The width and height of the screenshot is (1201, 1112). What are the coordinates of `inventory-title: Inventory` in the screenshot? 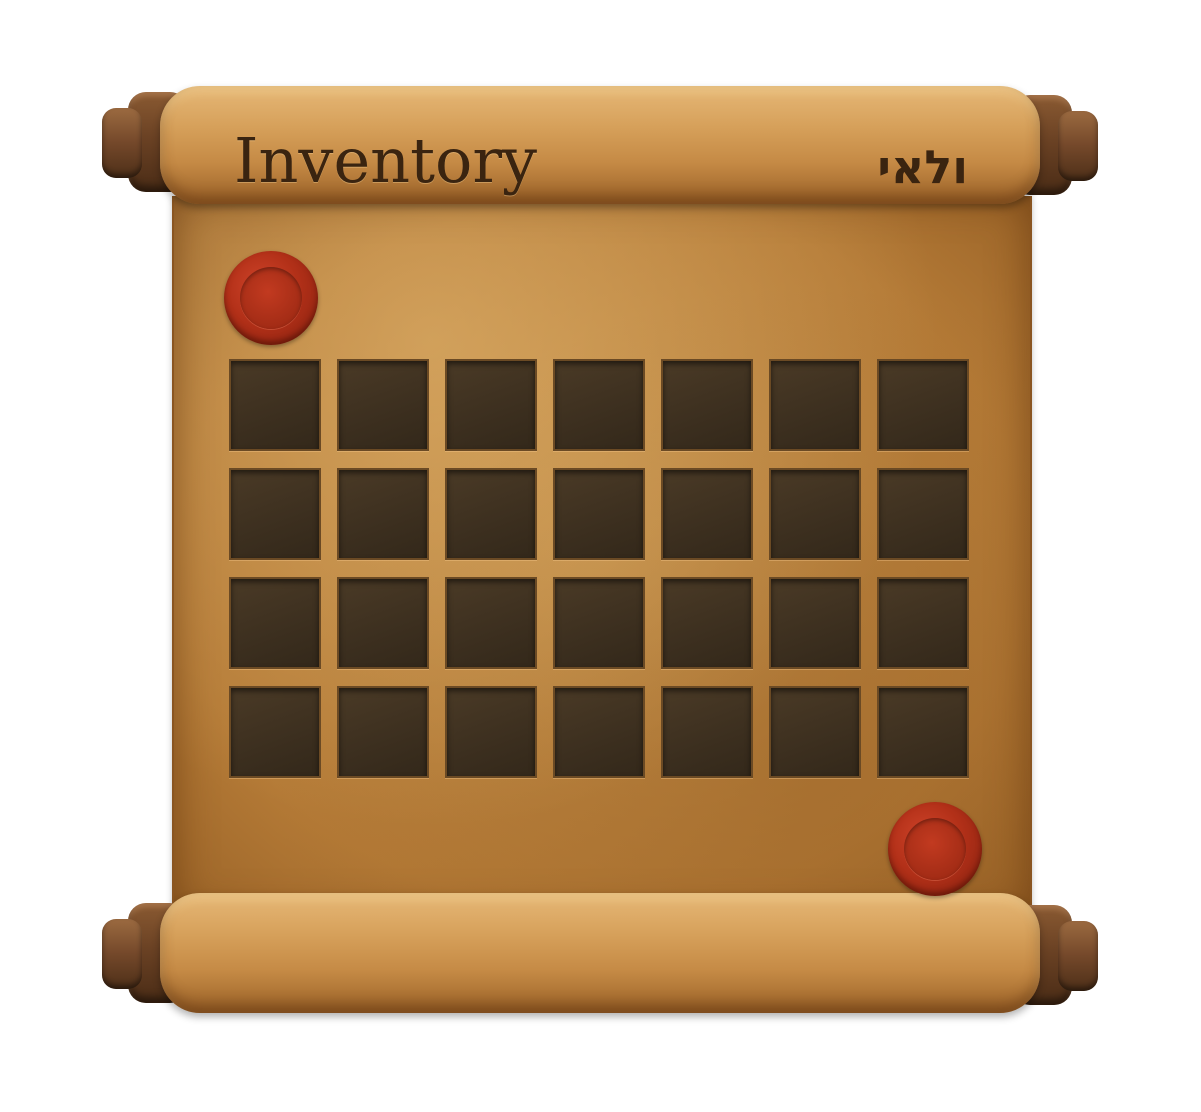 It's located at (385, 160).